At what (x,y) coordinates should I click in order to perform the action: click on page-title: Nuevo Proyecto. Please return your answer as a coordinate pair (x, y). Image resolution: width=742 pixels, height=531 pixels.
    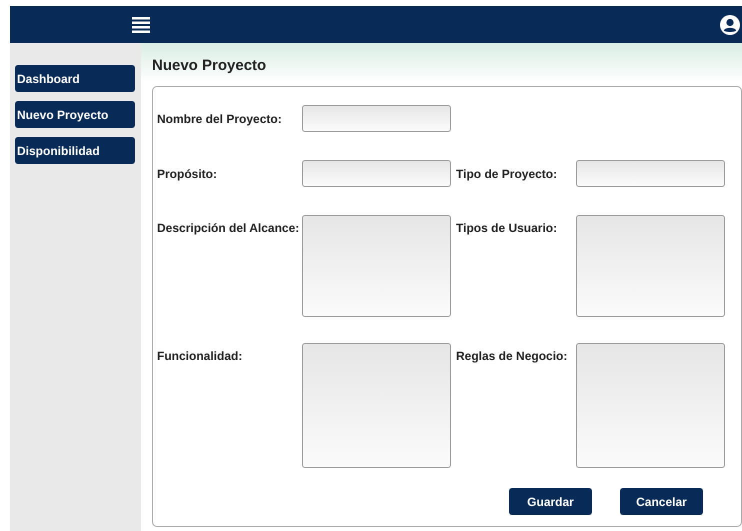
    Looking at the image, I should click on (210, 66).